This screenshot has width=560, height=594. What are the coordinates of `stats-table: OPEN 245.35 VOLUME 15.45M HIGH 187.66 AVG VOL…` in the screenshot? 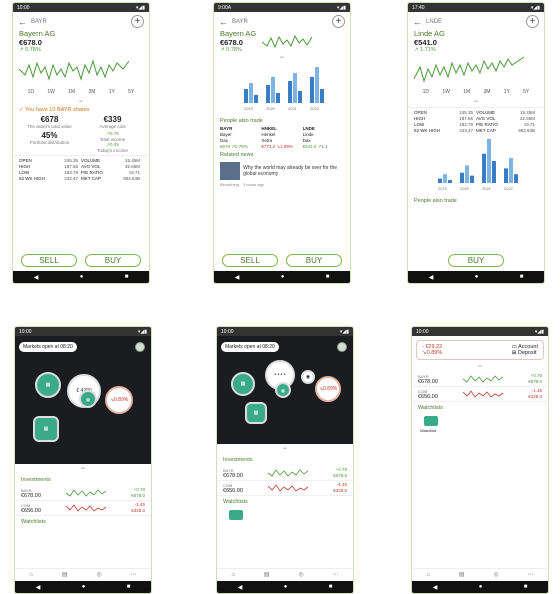 It's located at (476, 121).